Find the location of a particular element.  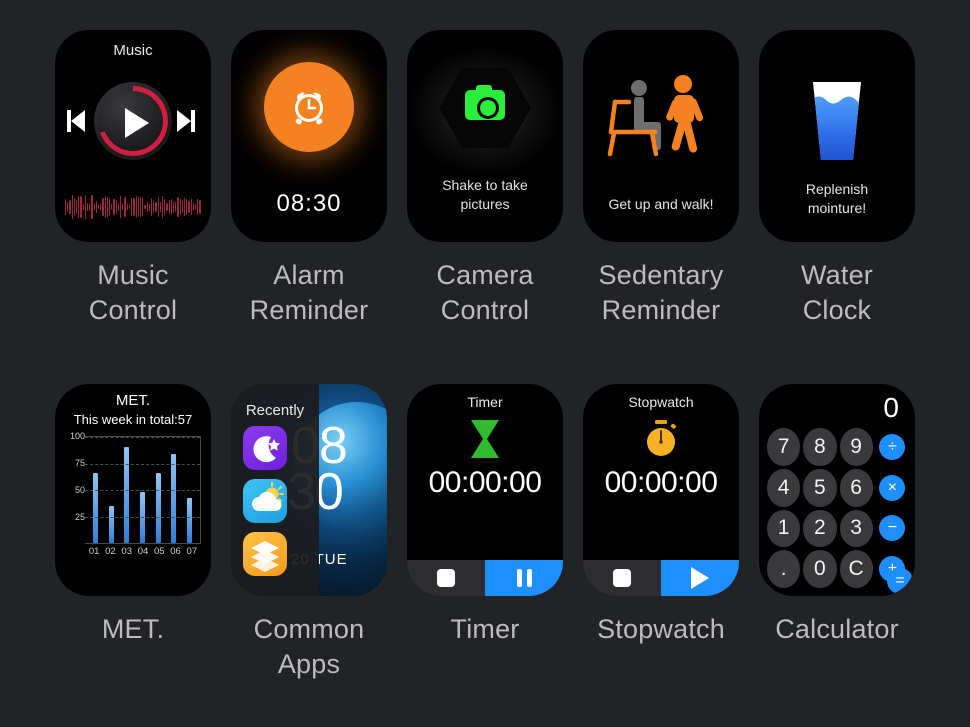

watch-screen-music: Music is located at coordinates (133, 136).